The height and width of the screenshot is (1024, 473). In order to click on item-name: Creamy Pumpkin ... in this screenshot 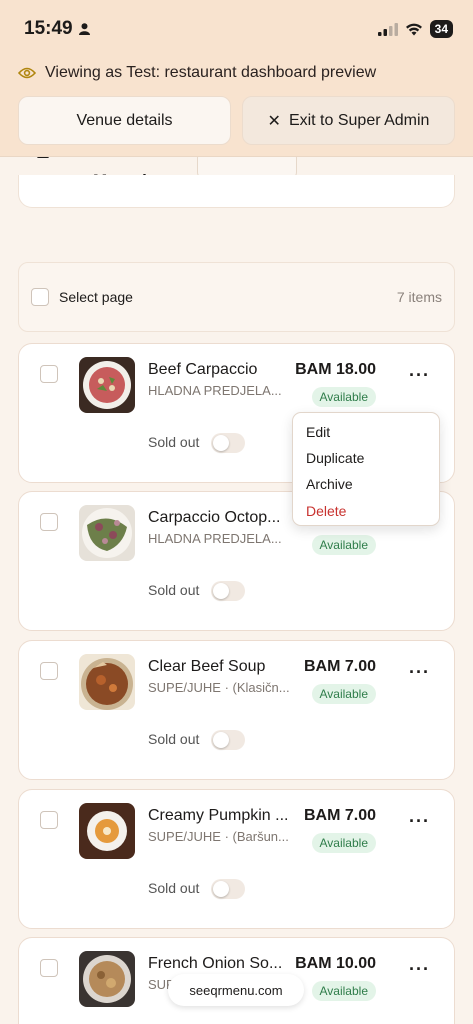, I will do `click(218, 815)`.